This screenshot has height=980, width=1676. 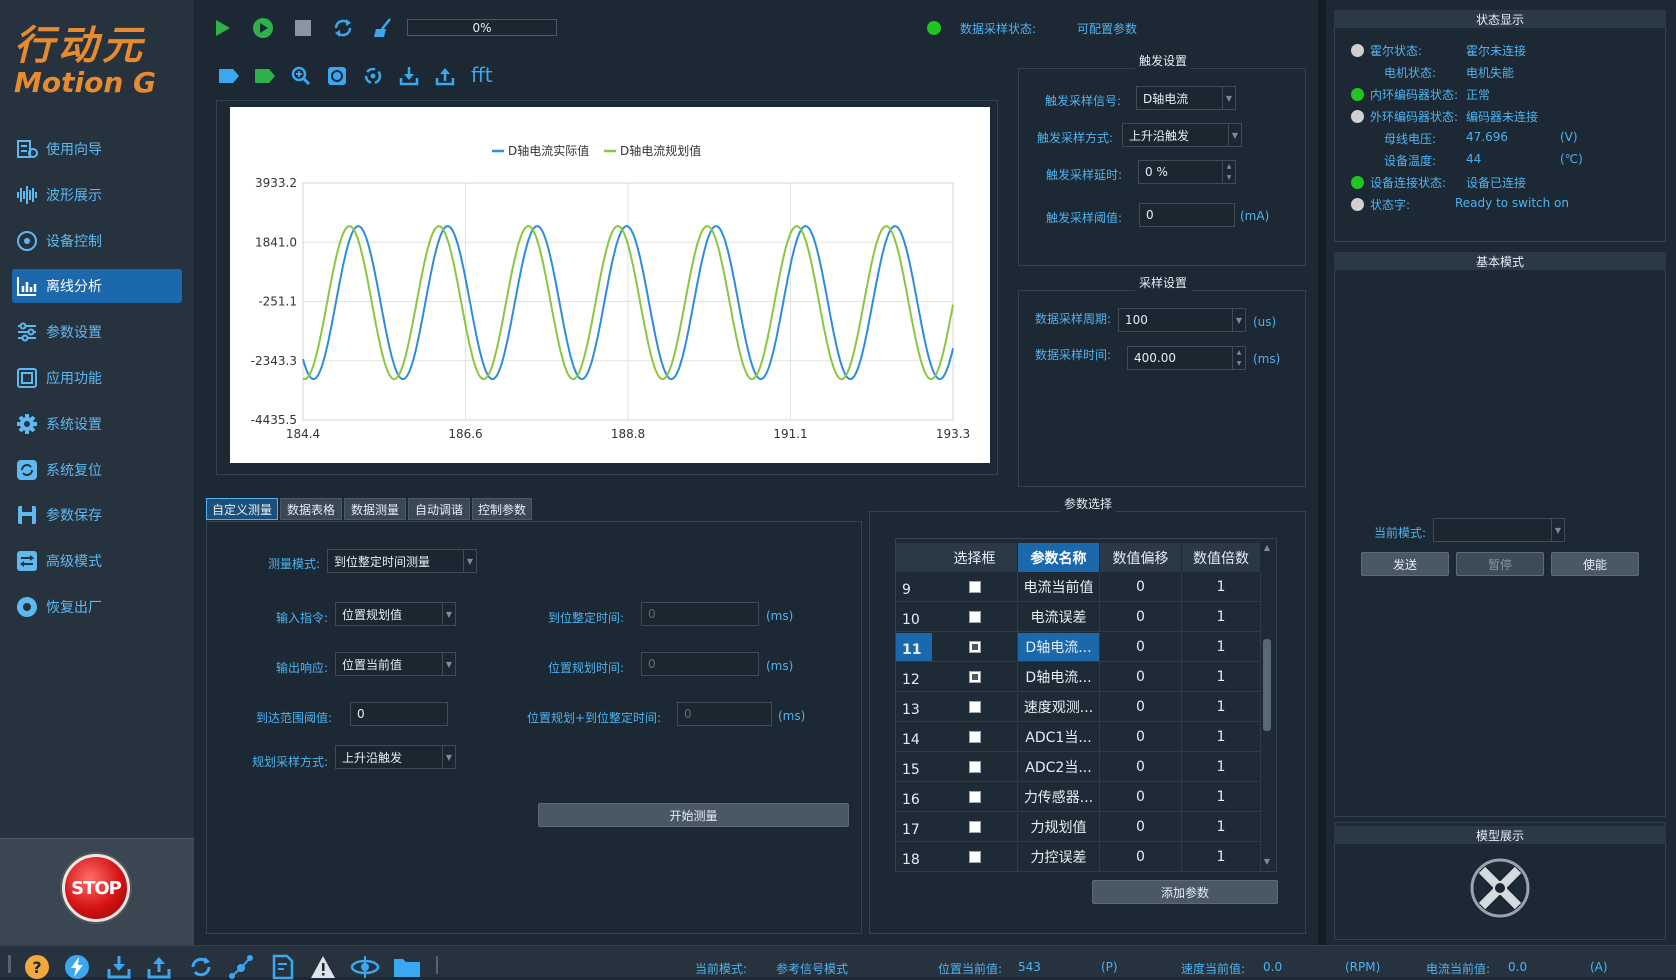 I want to click on broom-icon, so click(x=383, y=28).